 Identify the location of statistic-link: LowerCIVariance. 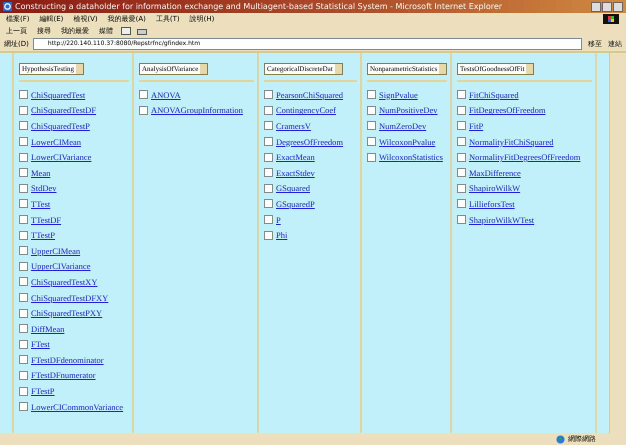
(61, 157).